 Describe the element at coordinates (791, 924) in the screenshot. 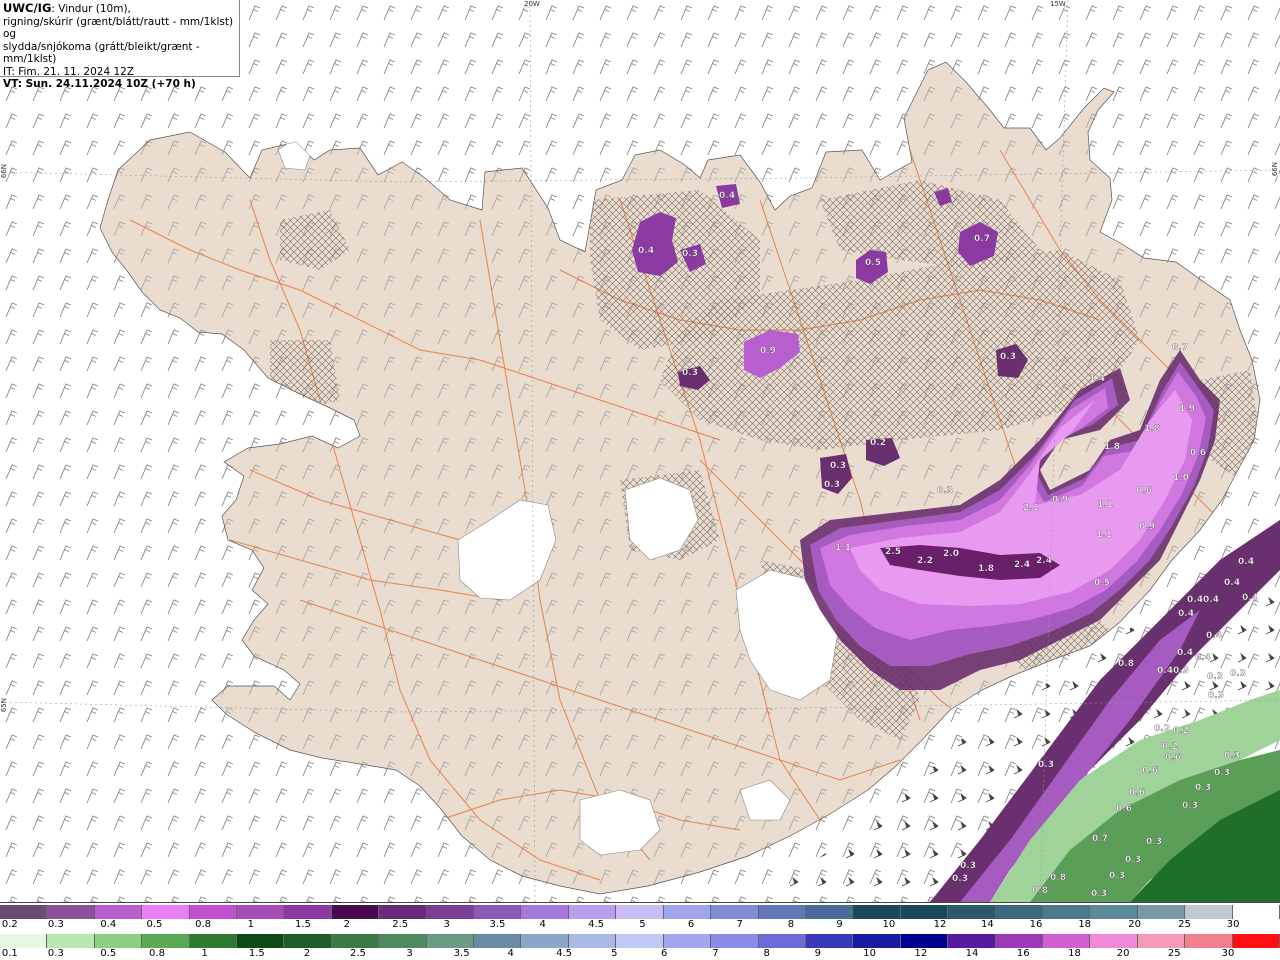

I see `legend-tick-label: 8` at that location.